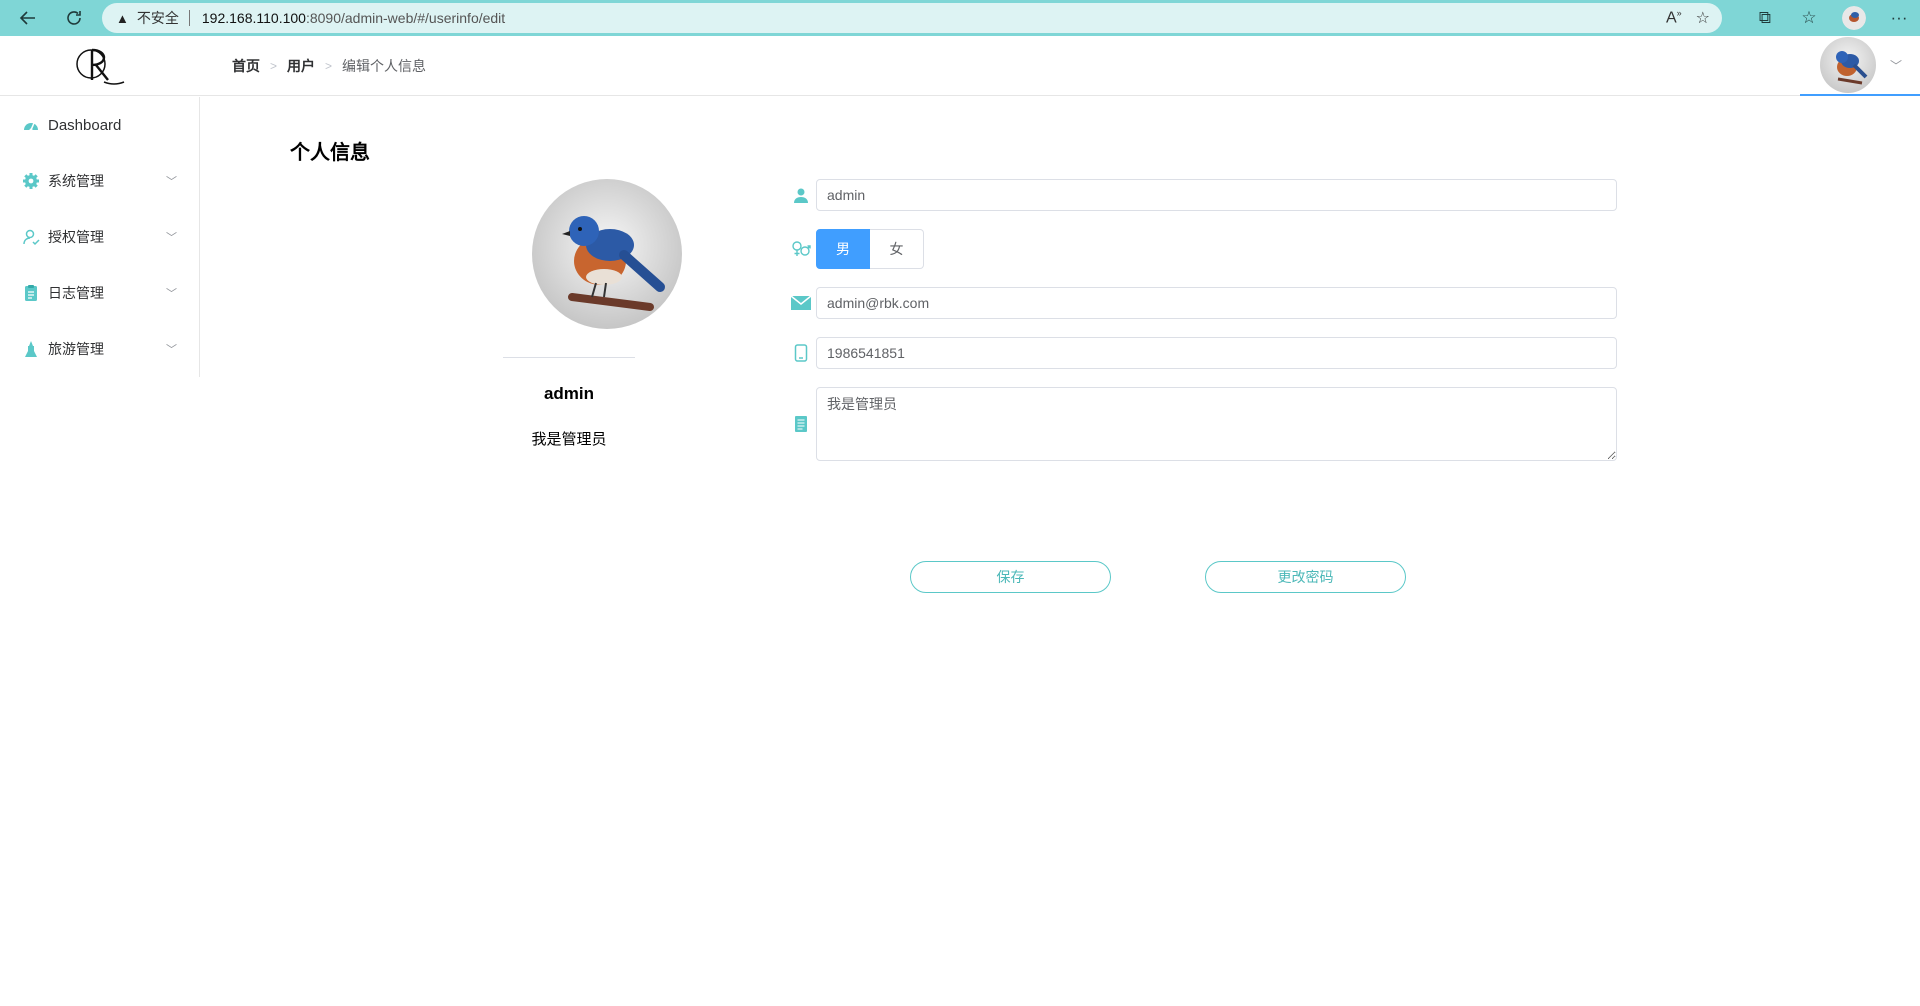 The image size is (1920, 1006). I want to click on clipboard-icon, so click(31, 293).